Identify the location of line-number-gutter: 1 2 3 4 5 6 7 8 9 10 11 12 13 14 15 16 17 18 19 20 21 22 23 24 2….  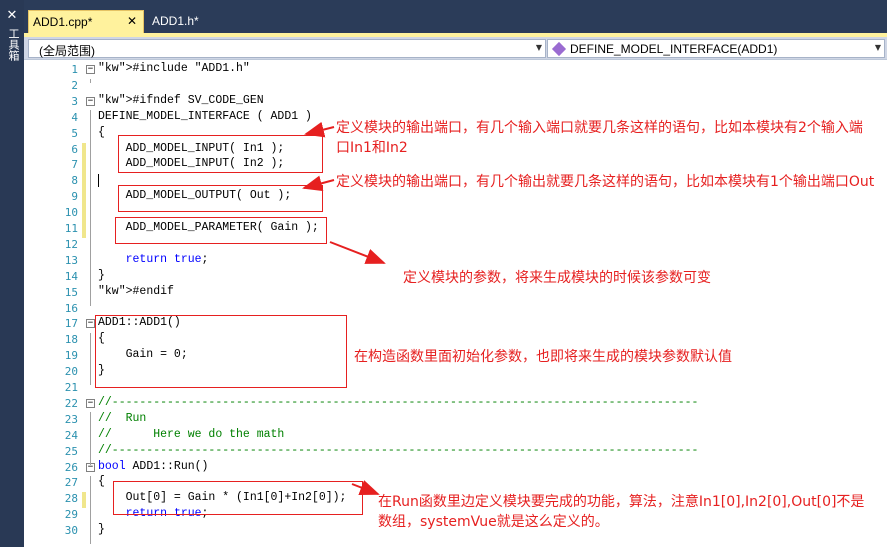
(52, 303).